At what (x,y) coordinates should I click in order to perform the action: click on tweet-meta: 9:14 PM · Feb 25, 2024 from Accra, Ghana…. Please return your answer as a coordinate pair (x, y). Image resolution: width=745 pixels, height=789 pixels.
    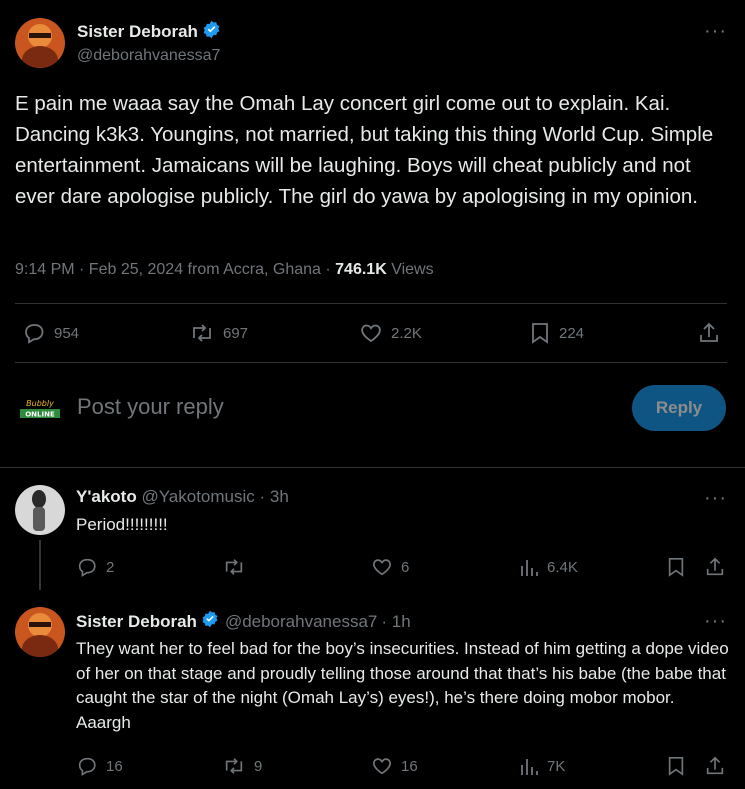
    Looking at the image, I should click on (224, 270).